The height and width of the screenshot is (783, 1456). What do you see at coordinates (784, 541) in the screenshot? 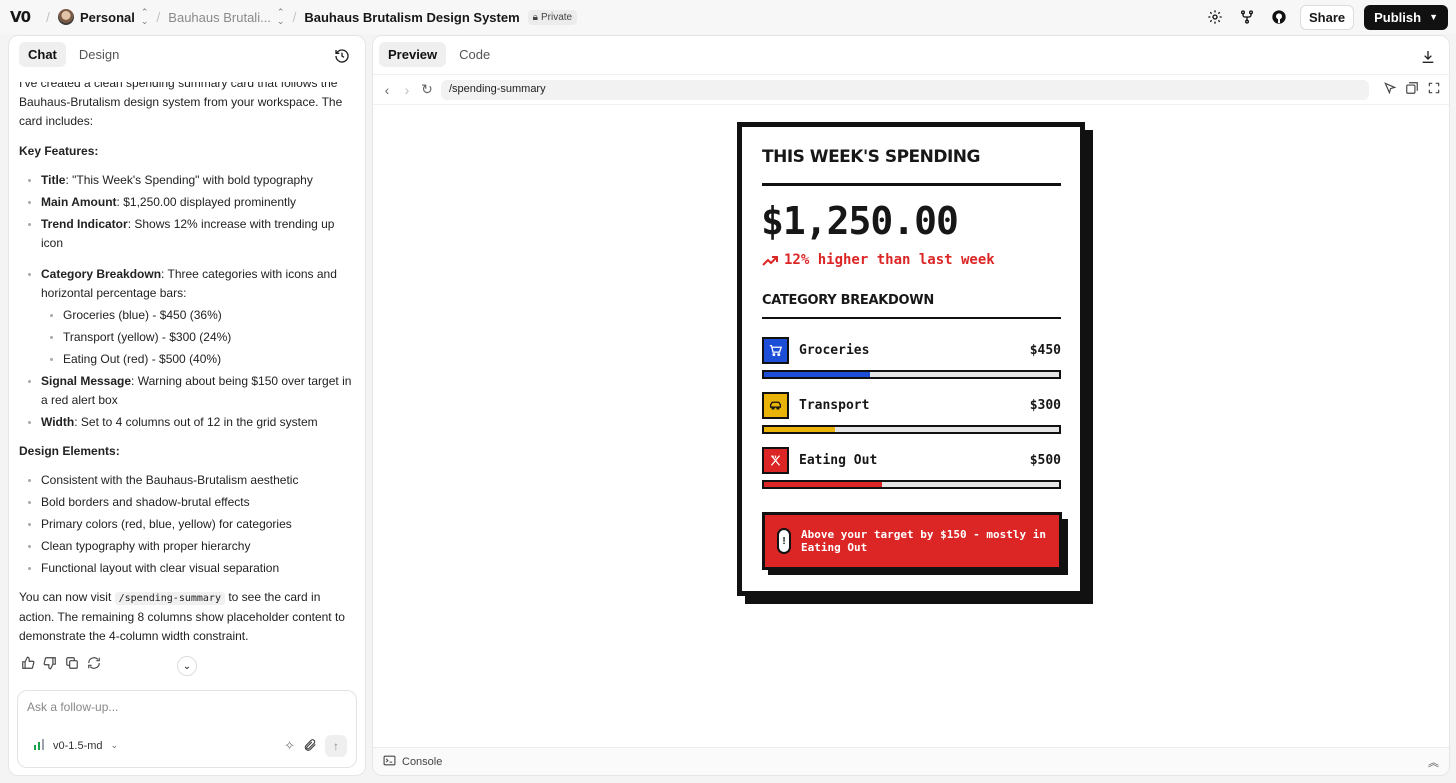
I see `alert-exclamation-icon: !` at bounding box center [784, 541].